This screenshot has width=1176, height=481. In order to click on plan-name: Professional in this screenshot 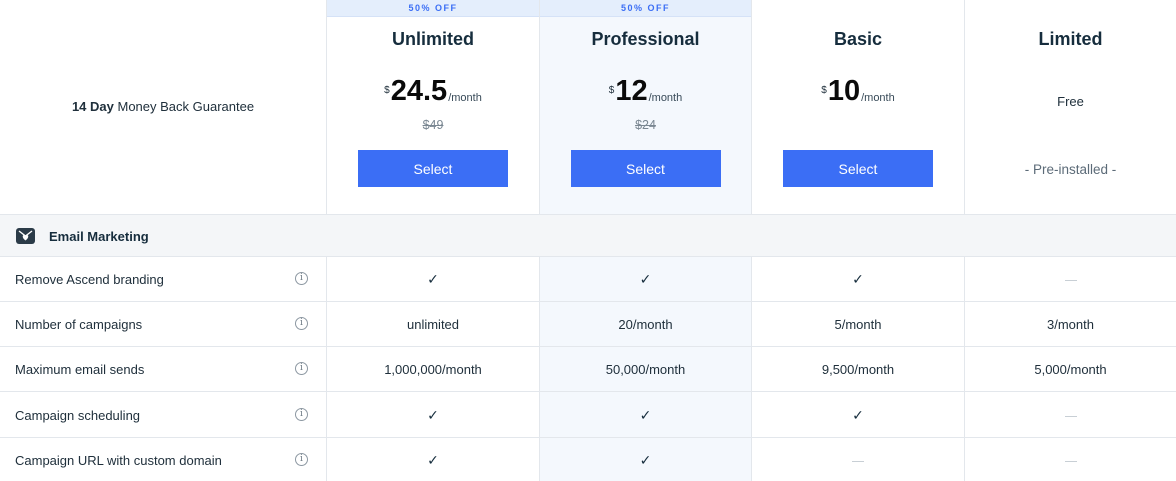, I will do `click(645, 39)`.